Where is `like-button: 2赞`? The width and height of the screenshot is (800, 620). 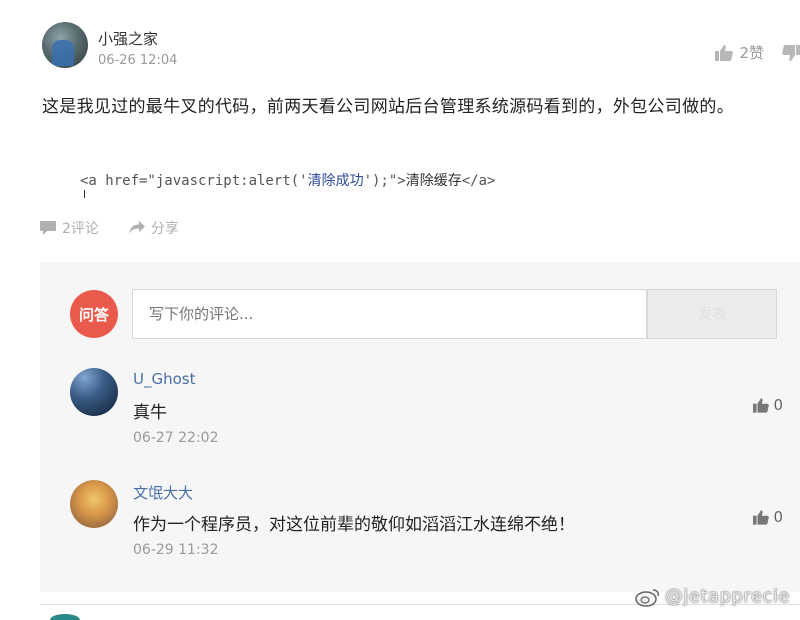
like-button: 2赞 is located at coordinates (739, 52).